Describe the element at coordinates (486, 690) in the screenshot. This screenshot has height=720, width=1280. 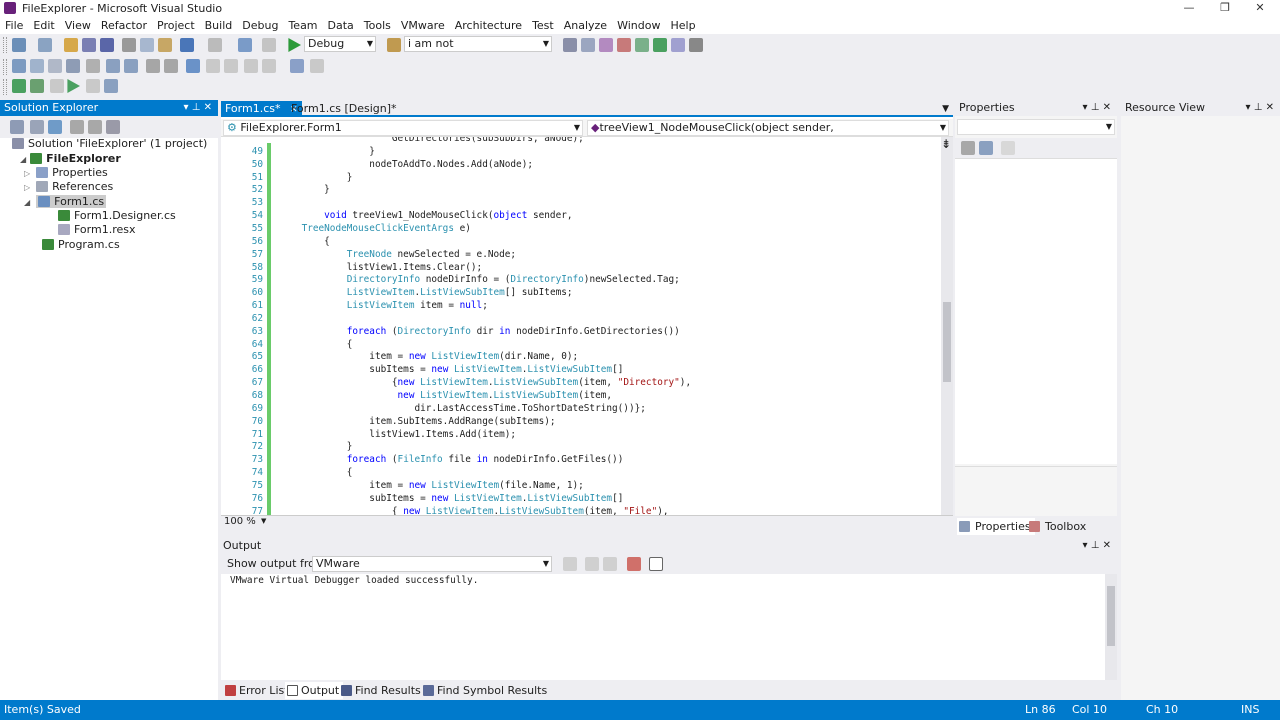
I see `tab-find-symbol-results: Find Symbol Results` at that location.